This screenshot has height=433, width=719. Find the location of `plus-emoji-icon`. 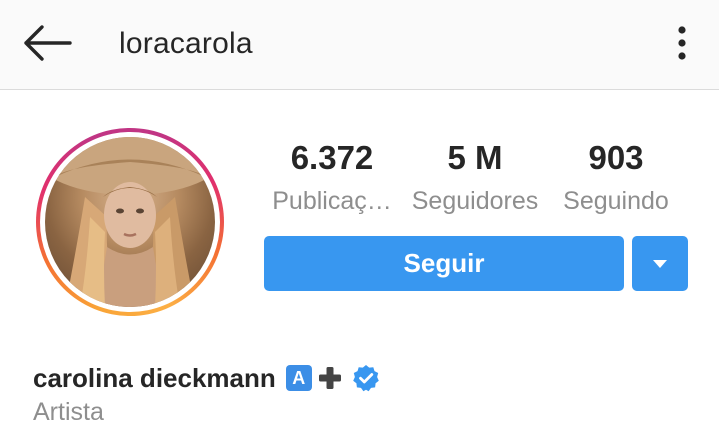

plus-emoji-icon is located at coordinates (330, 378).